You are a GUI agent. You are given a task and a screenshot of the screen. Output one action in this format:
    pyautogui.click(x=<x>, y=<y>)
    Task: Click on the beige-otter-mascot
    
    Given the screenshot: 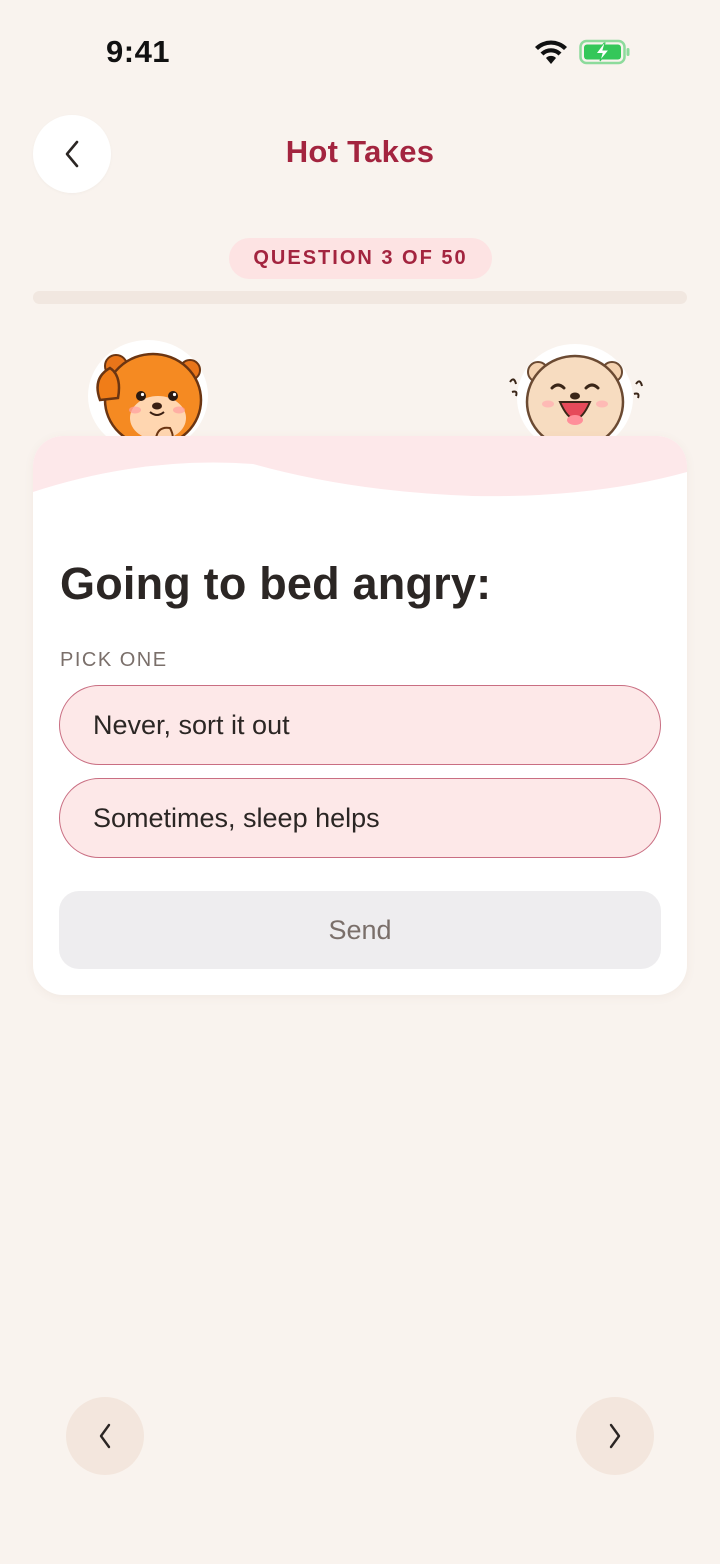 What is the action you would take?
    pyautogui.click(x=576, y=391)
    